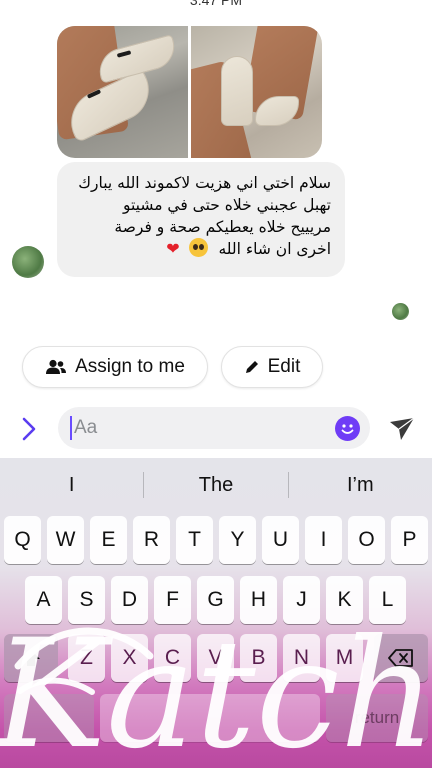  I want to click on key-j: J, so click(301, 600).